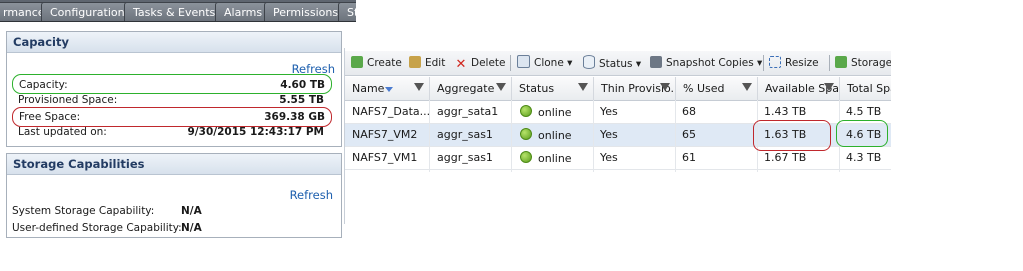 The image size is (1023, 271). I want to click on capacity-title: Capacity, so click(174, 42).